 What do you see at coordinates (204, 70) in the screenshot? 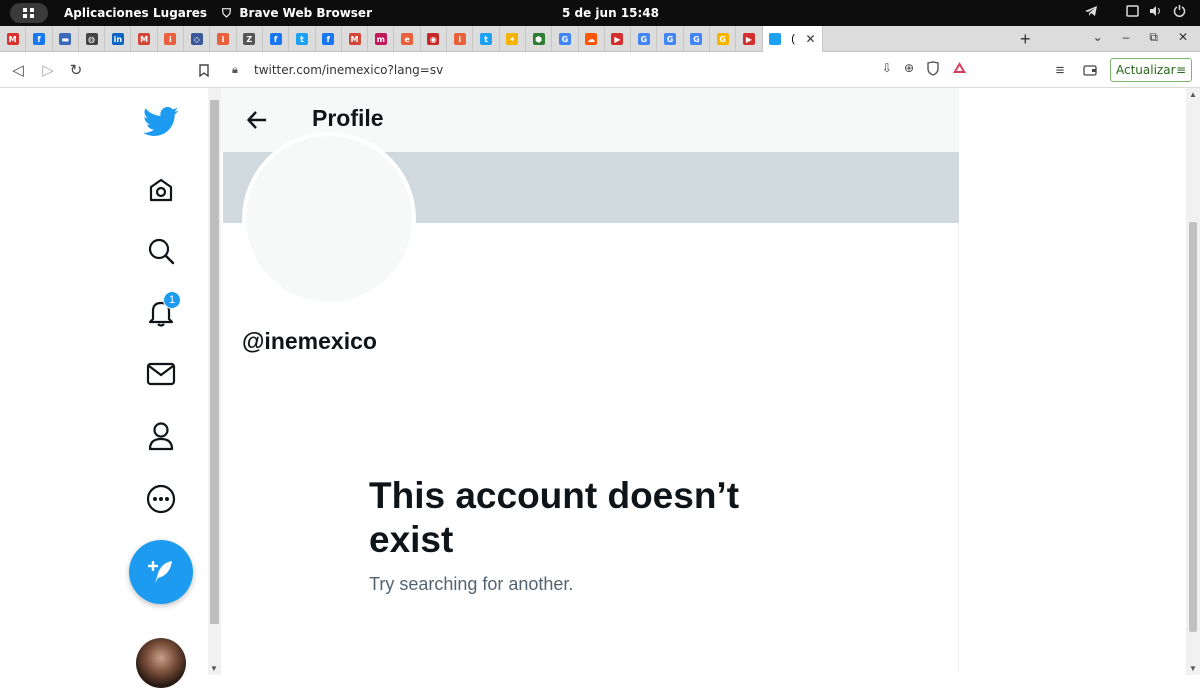
I see `bookmark-icon` at bounding box center [204, 70].